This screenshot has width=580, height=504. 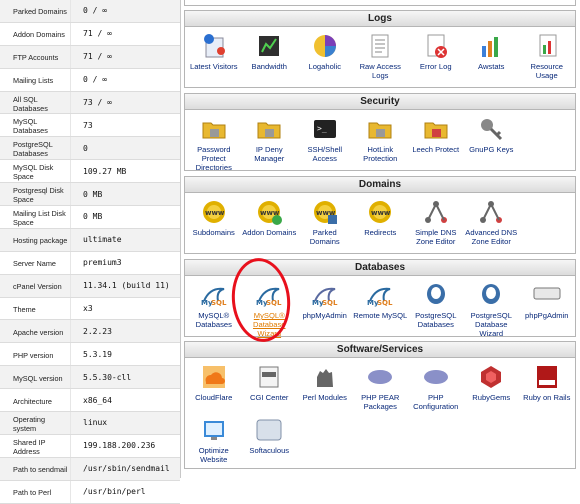 What do you see at coordinates (270, 439) in the screenshot?
I see `softaculous-link: Softaculous` at bounding box center [270, 439].